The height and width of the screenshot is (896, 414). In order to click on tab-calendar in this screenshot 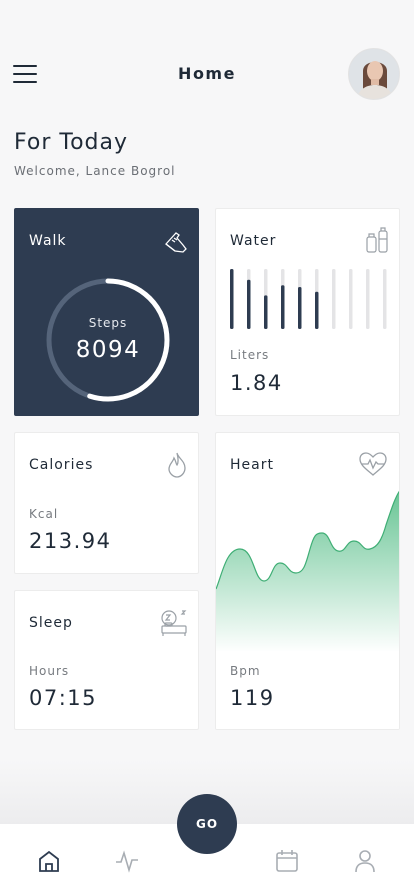, I will do `click(287, 861)`.